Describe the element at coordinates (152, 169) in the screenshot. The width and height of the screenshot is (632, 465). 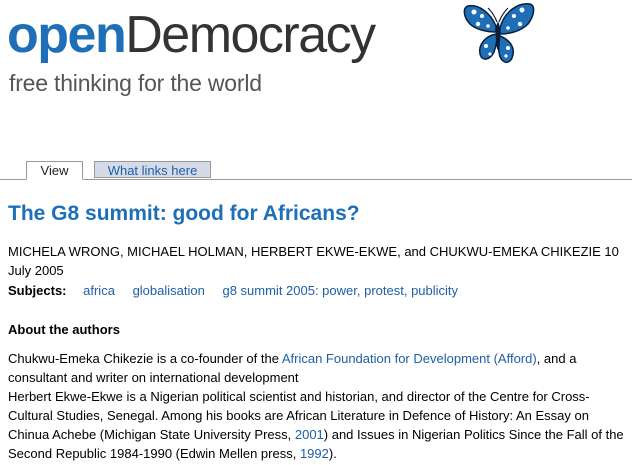
I see `tab-what-links-here: What links here` at that location.